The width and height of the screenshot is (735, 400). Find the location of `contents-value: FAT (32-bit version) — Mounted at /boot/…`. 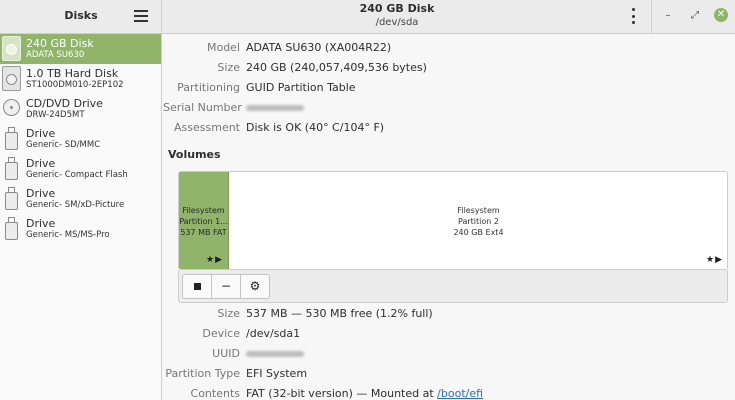

contents-value: FAT (32-bit version) — Mounted at /boot/… is located at coordinates (364, 393).